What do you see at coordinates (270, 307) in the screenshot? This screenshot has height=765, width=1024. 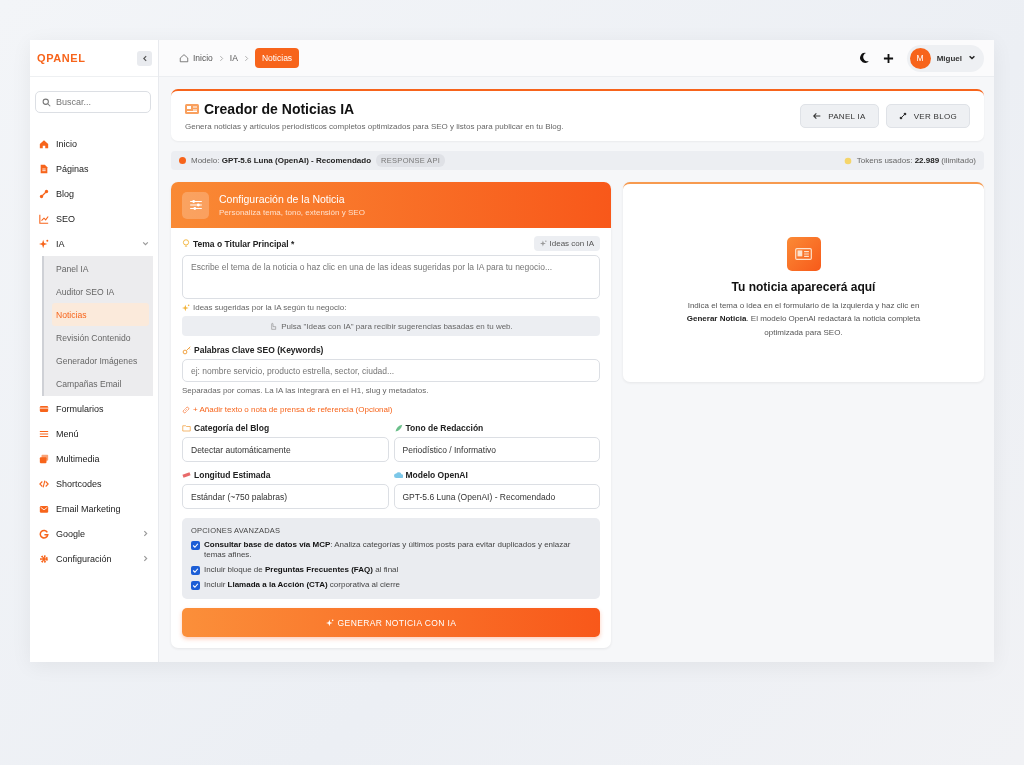 I see `ideas-hint: Ideas sugeridas por la IA según tu negocio:` at bounding box center [270, 307].